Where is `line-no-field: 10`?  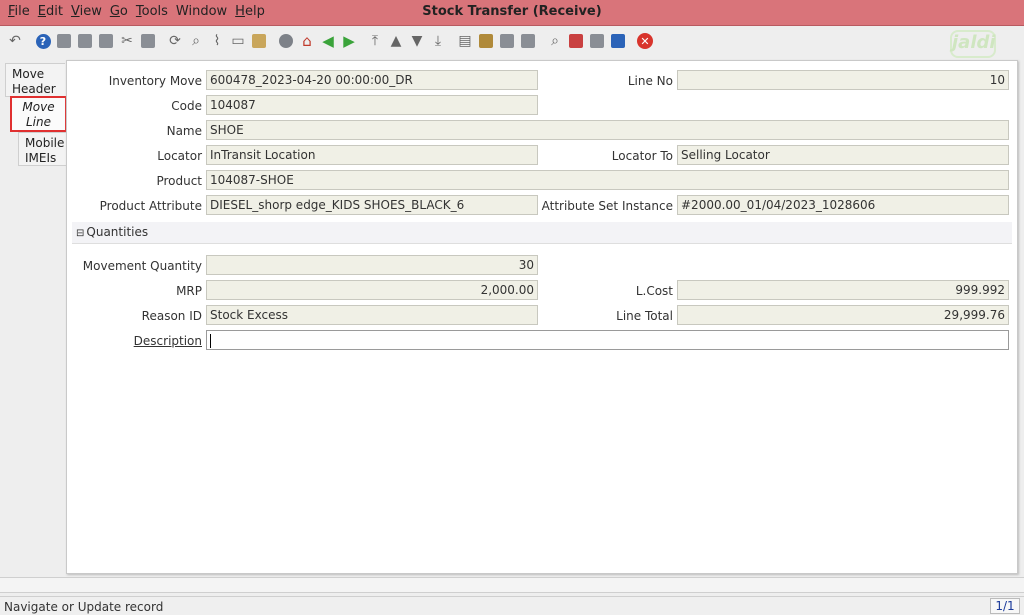
line-no-field: 10 is located at coordinates (843, 80).